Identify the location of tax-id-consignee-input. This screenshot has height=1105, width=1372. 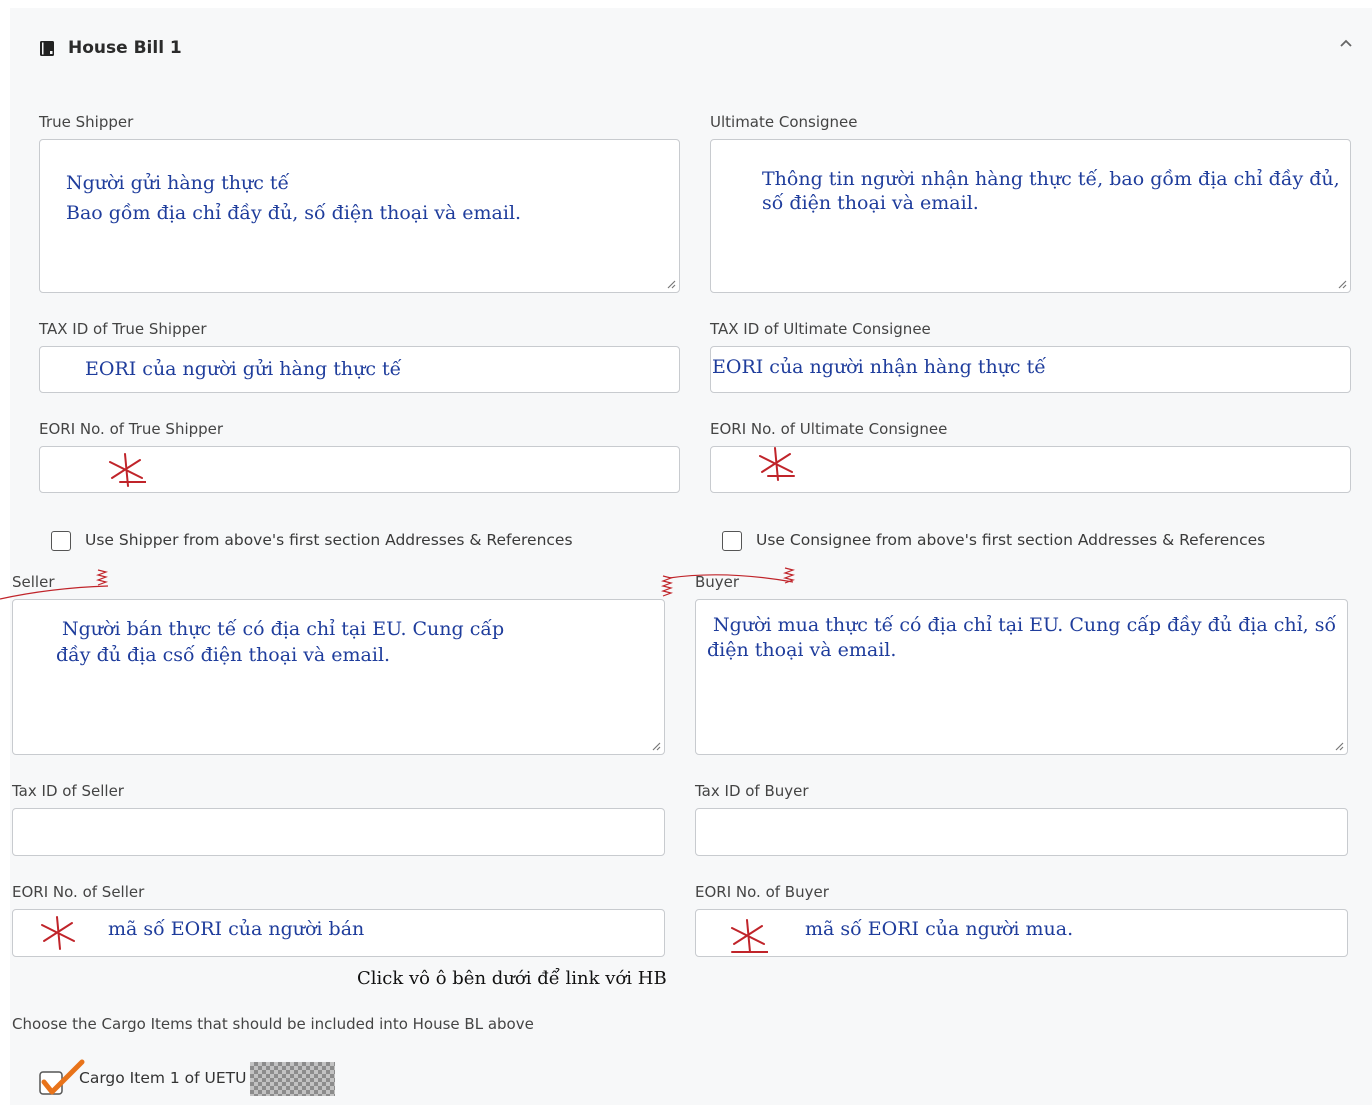
(1030, 369).